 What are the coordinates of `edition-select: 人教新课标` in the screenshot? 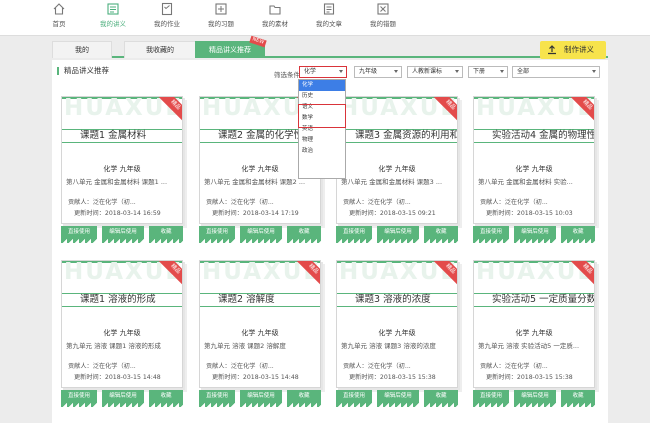 It's located at (435, 72).